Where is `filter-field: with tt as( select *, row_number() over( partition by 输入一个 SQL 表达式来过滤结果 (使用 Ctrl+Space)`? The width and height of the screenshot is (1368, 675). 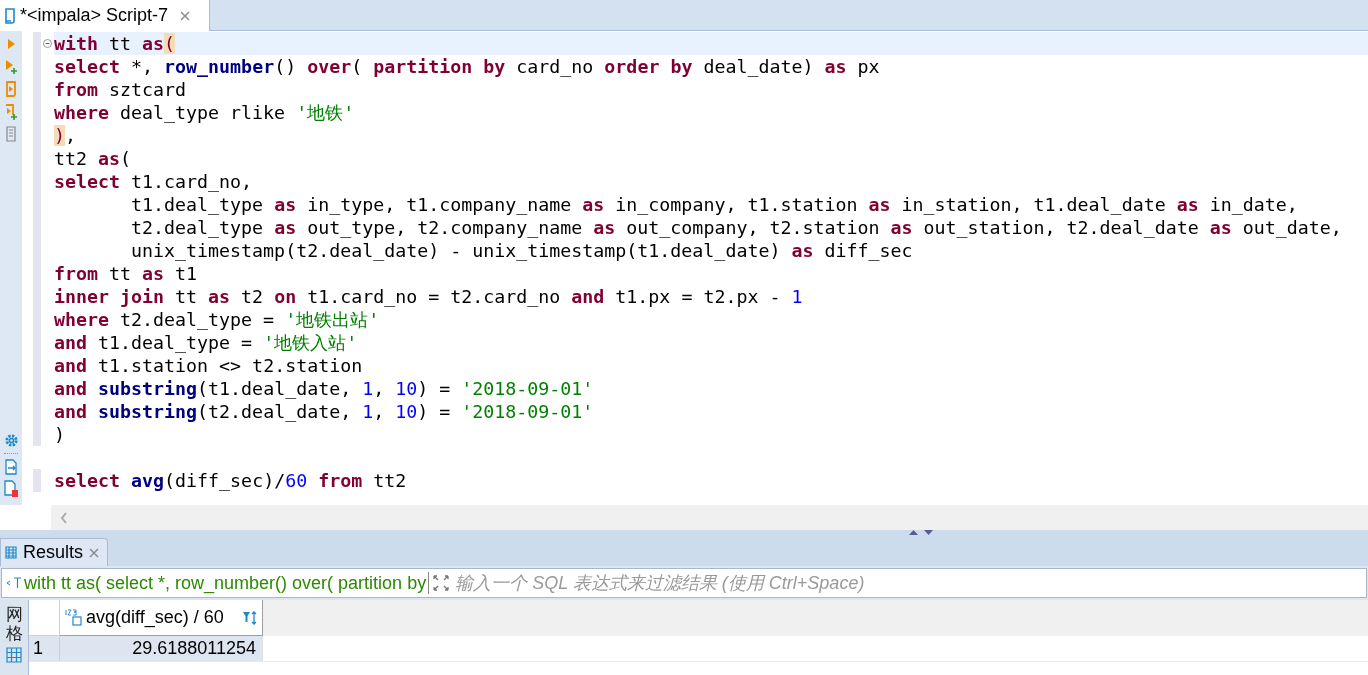
filter-field: with tt as( select *, row_number() over( partition by 输入一个 SQL 表达式来过滤结果 (使用 Ctrl+Space) is located at coordinates (684, 583).